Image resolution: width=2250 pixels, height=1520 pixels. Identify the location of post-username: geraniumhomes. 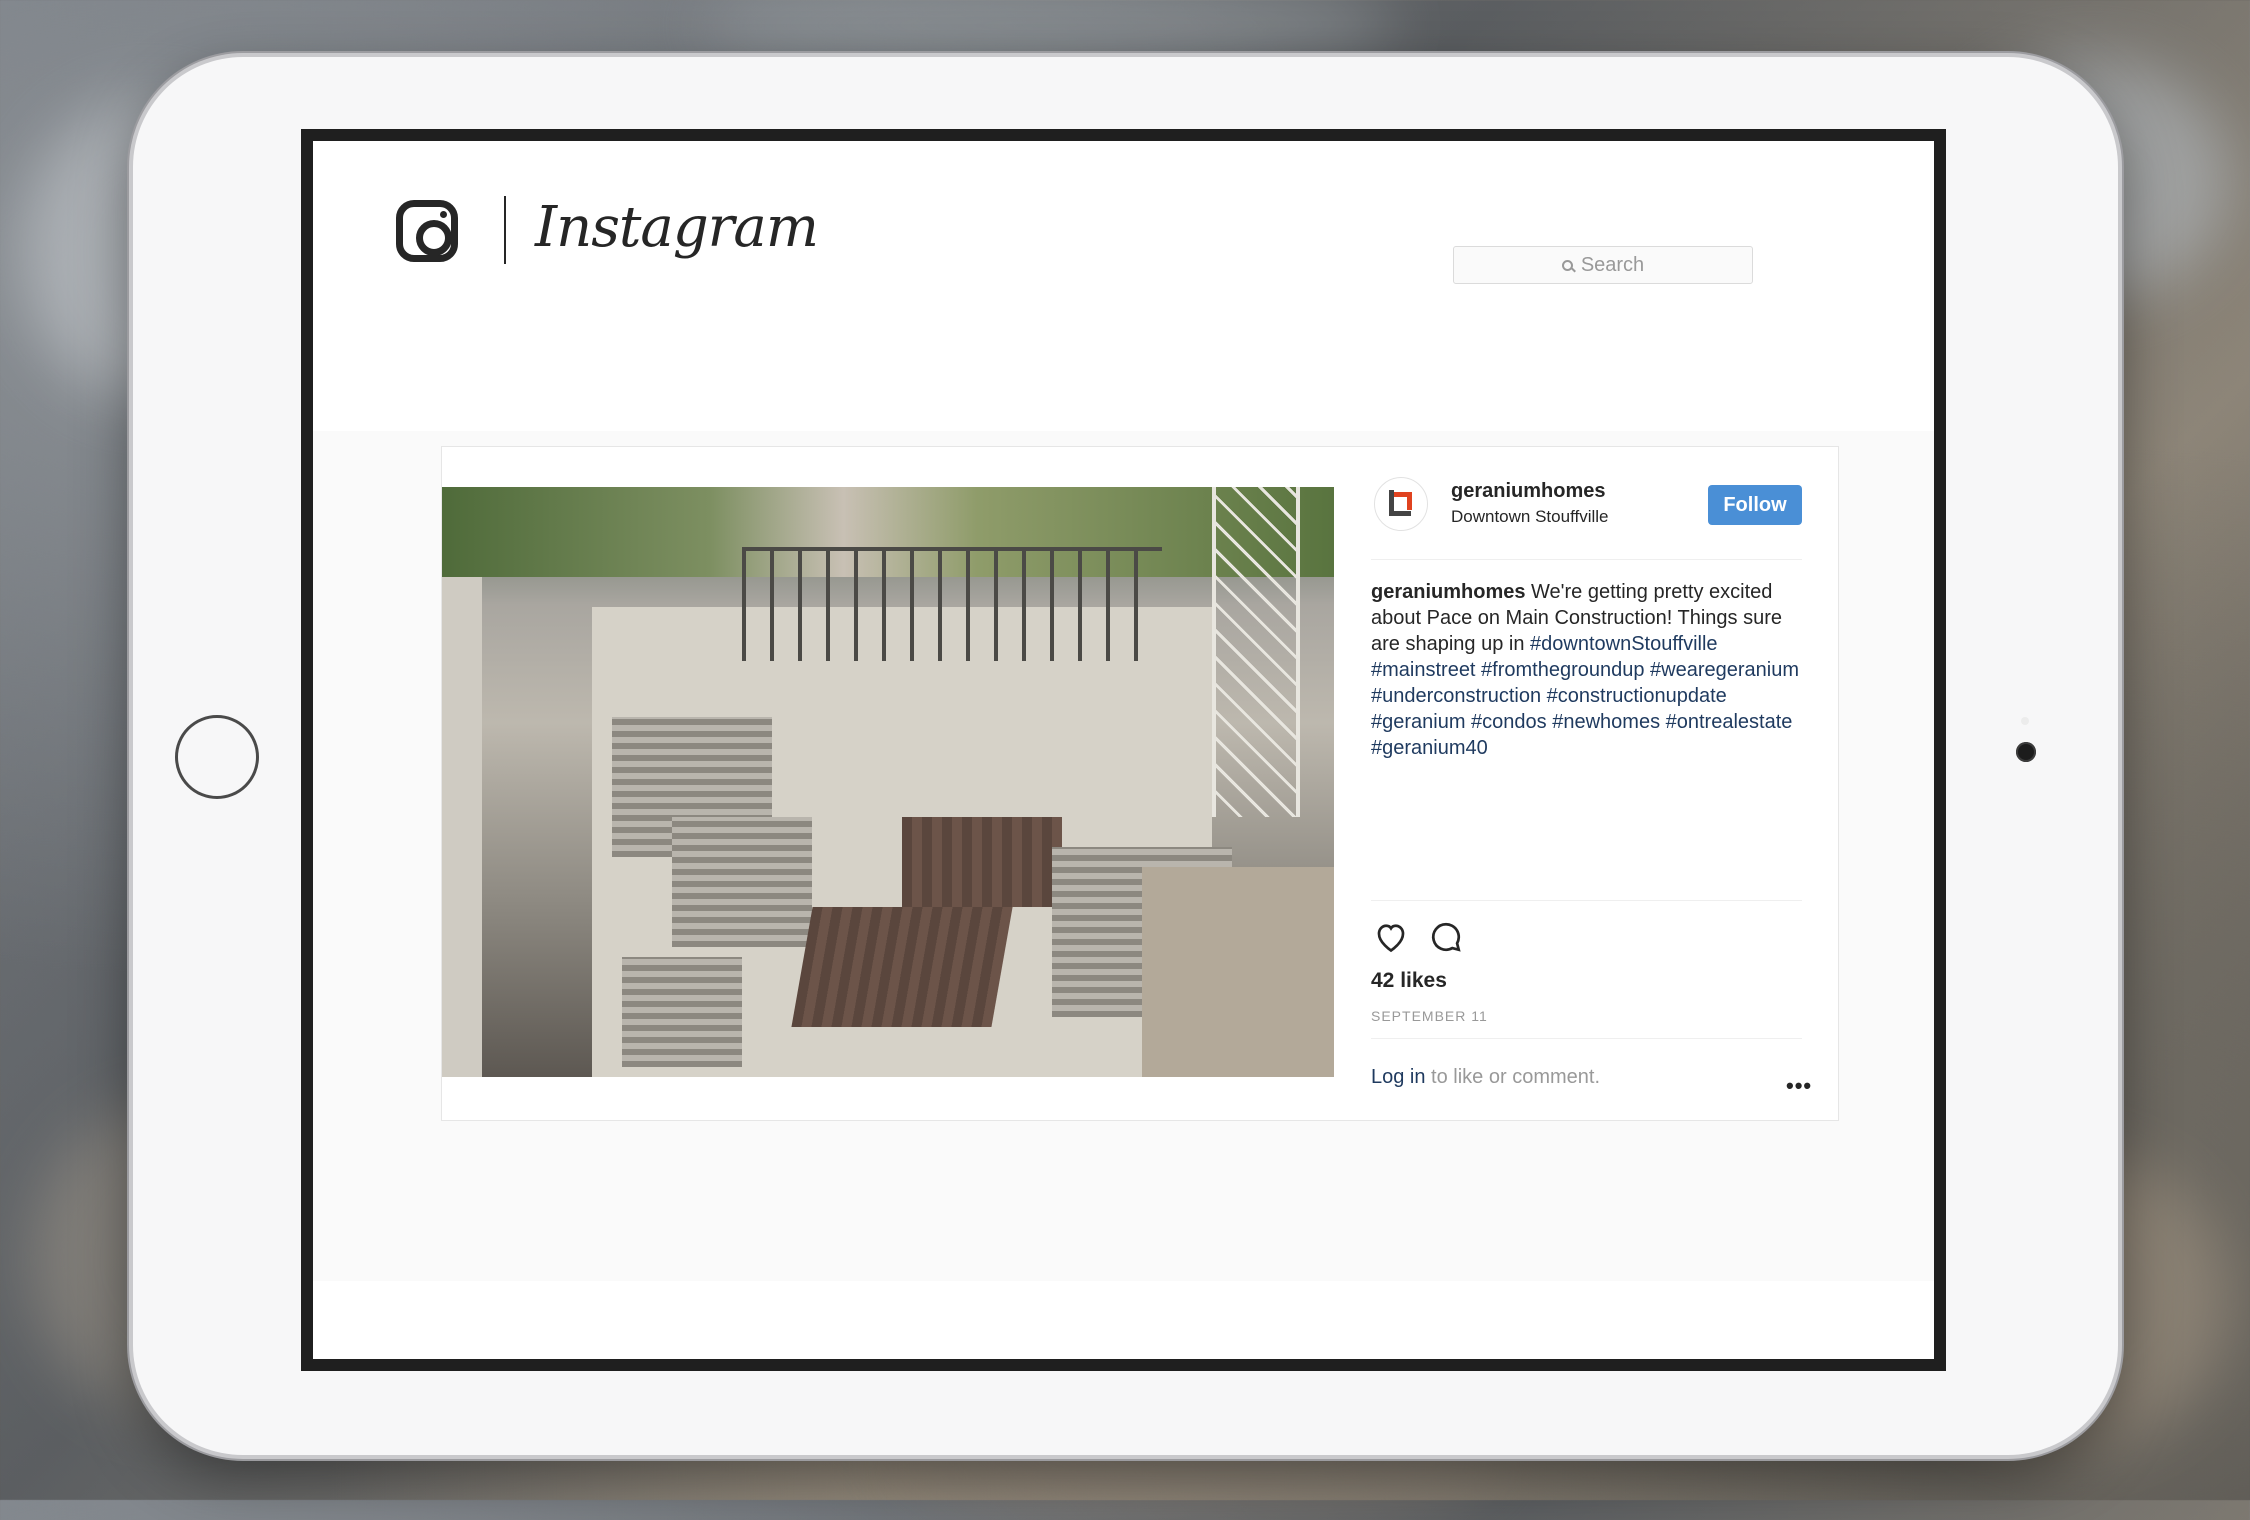
(1528, 491).